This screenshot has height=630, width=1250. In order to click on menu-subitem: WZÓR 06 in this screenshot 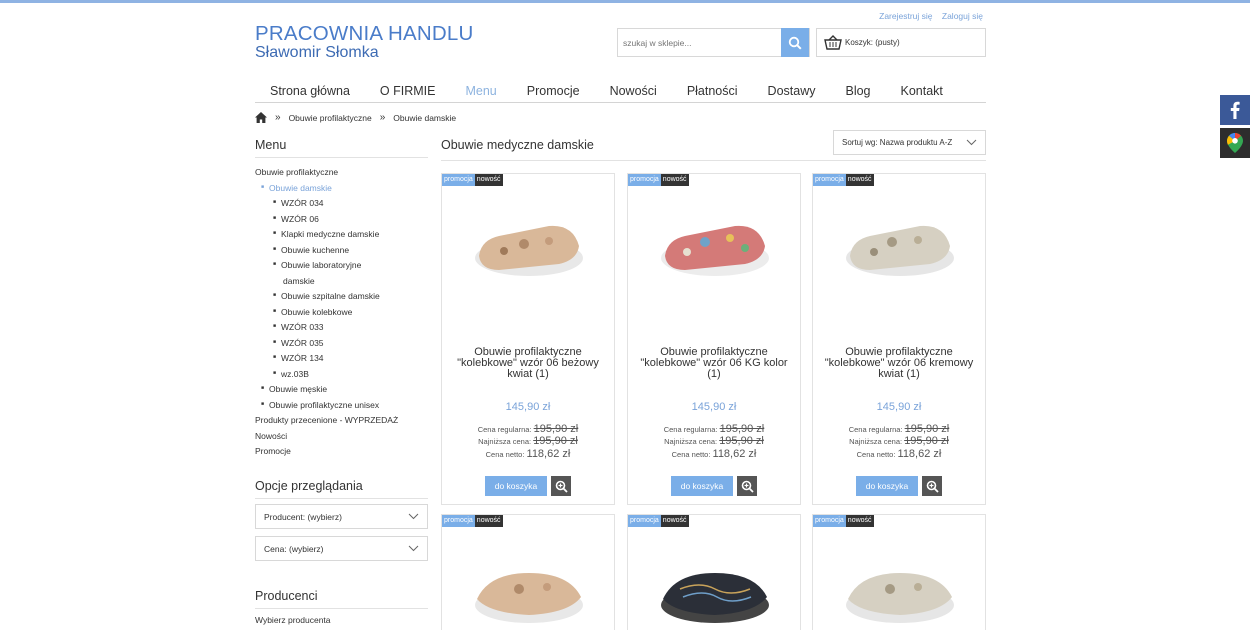, I will do `click(342, 220)`.